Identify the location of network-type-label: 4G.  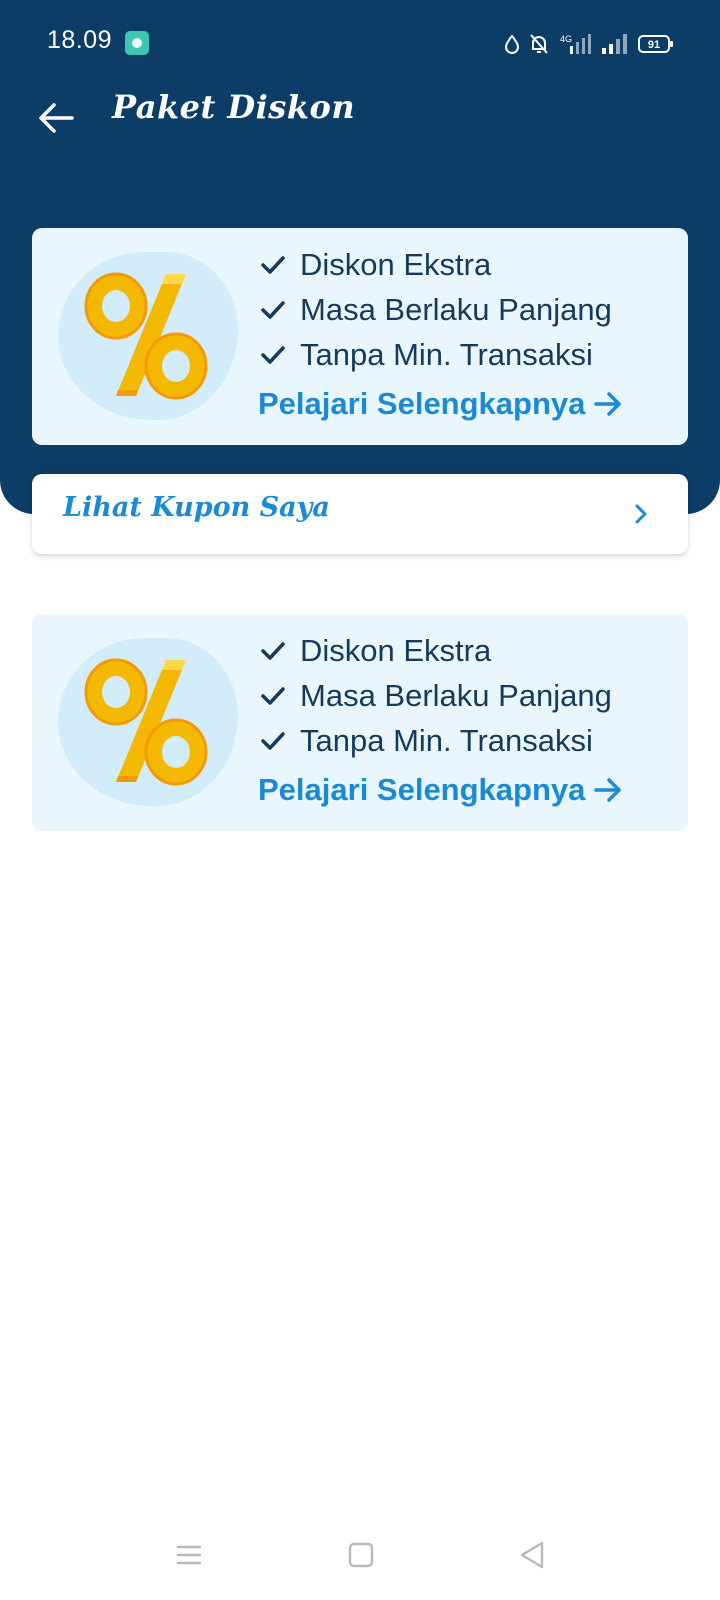
(566, 39).